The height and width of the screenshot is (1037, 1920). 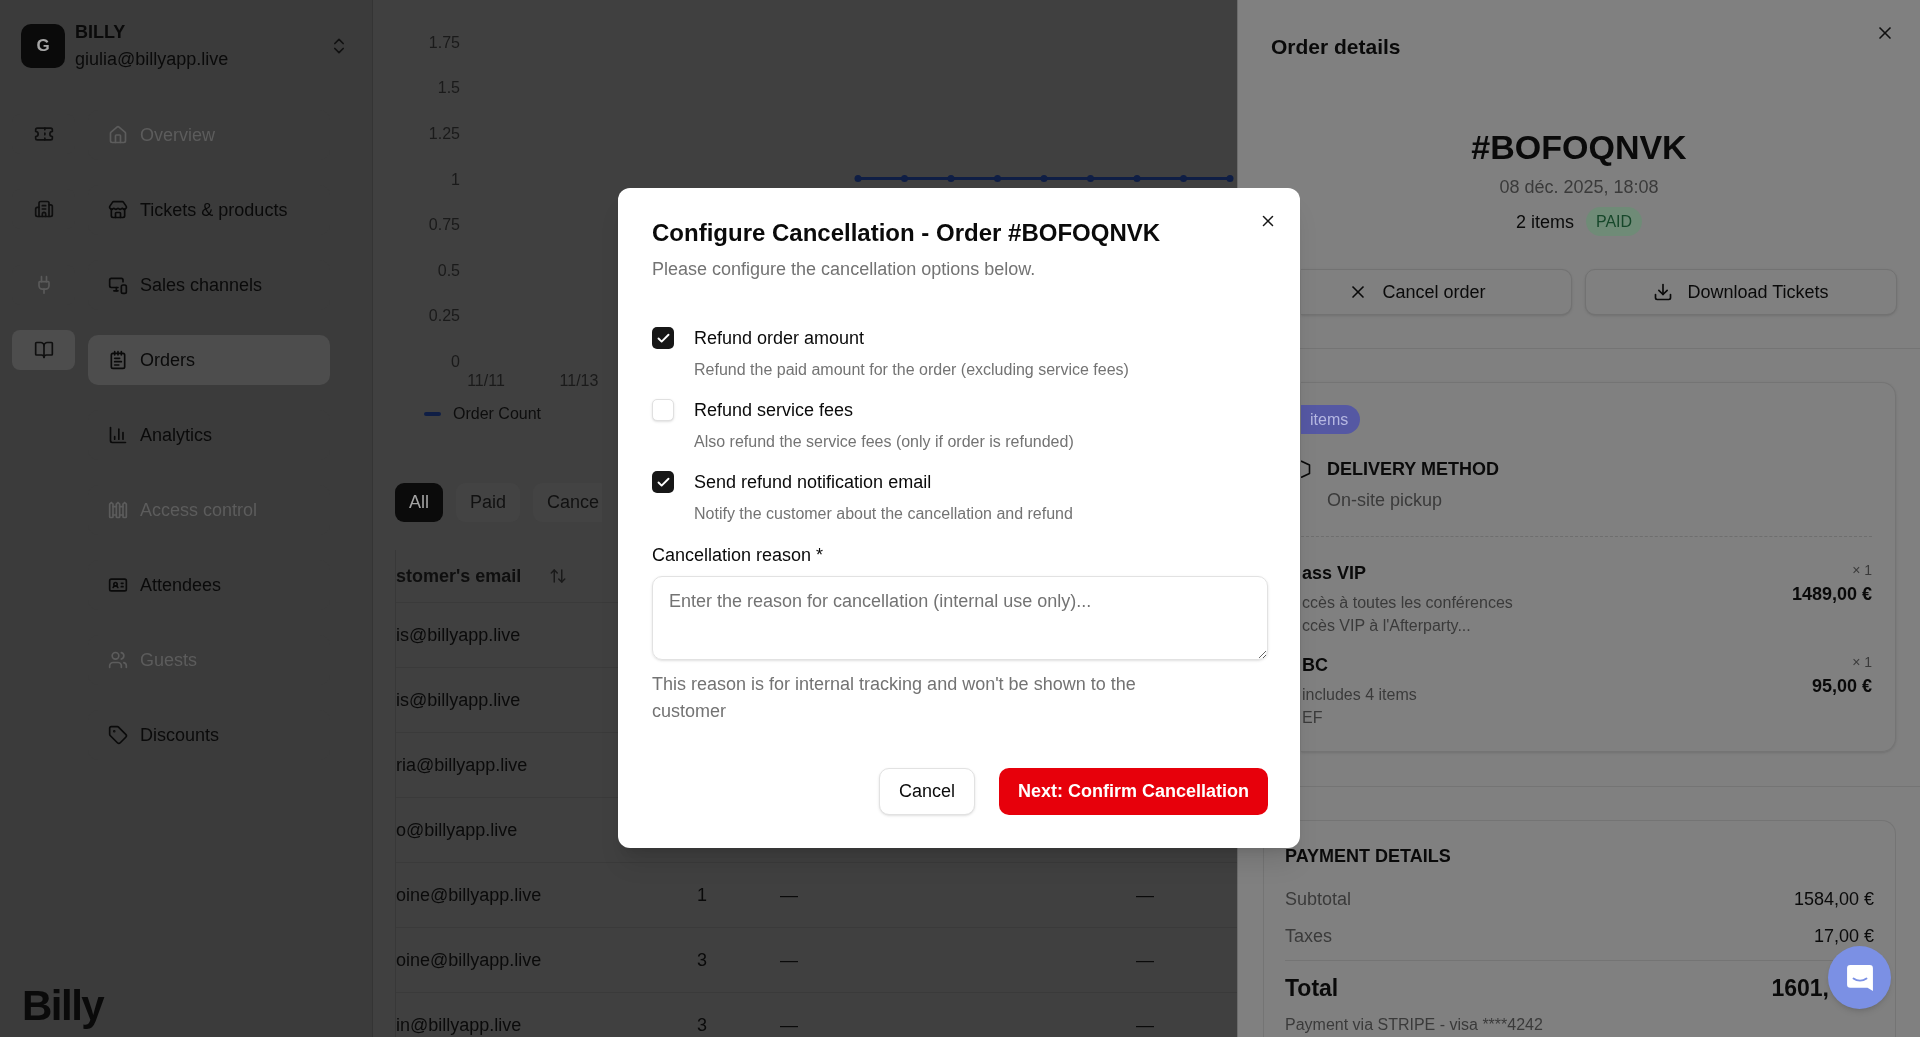 I want to click on dialog-title: Configure Cancellation - Order #BOFOQNVK, so click(x=906, y=233).